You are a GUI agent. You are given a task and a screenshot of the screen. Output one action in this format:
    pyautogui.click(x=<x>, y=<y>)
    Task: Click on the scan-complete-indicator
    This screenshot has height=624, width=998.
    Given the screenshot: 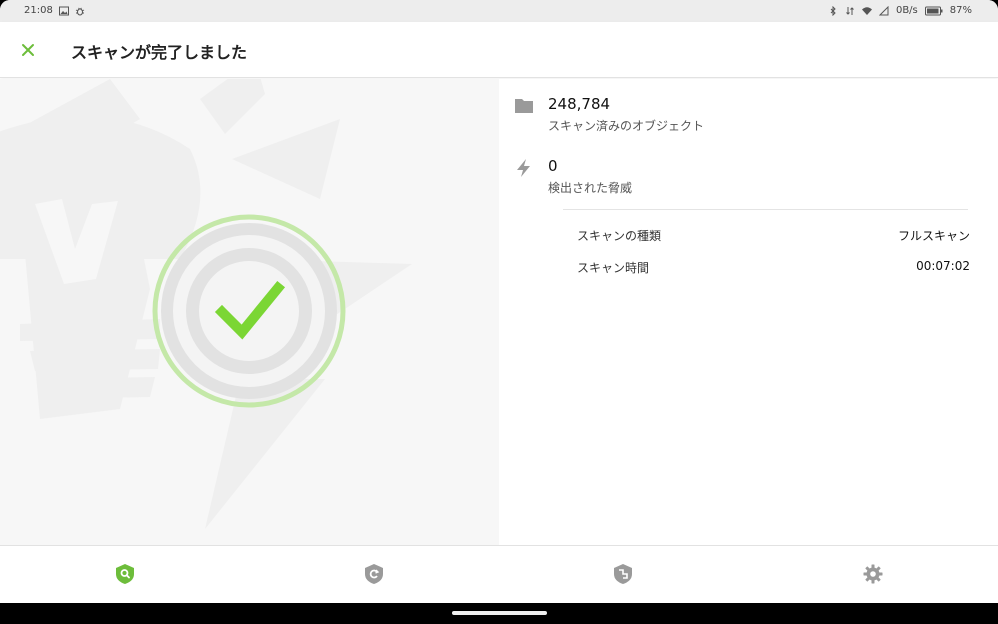 What is the action you would take?
    pyautogui.click(x=249, y=311)
    